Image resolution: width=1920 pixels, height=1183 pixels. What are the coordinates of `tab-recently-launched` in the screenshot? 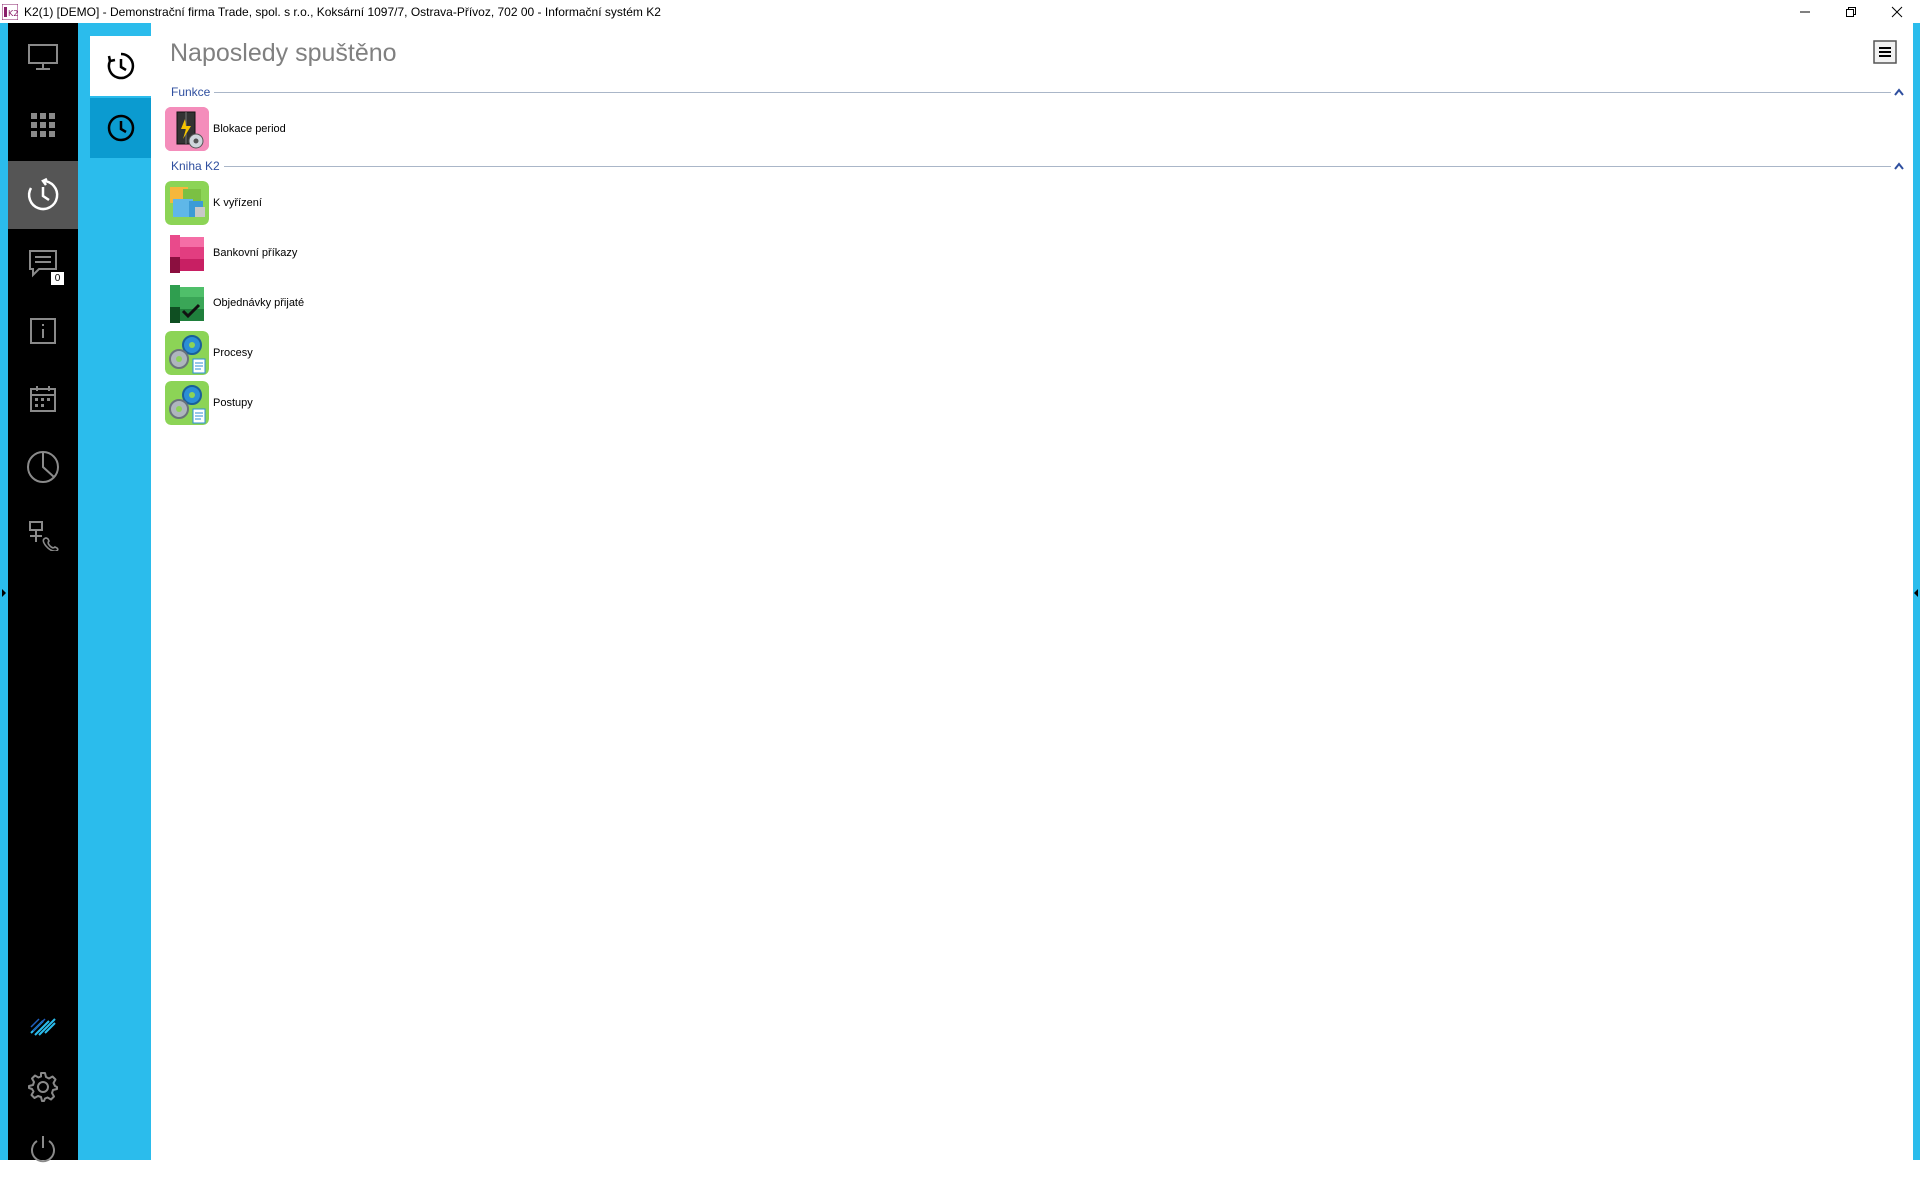 It's located at (120, 66).